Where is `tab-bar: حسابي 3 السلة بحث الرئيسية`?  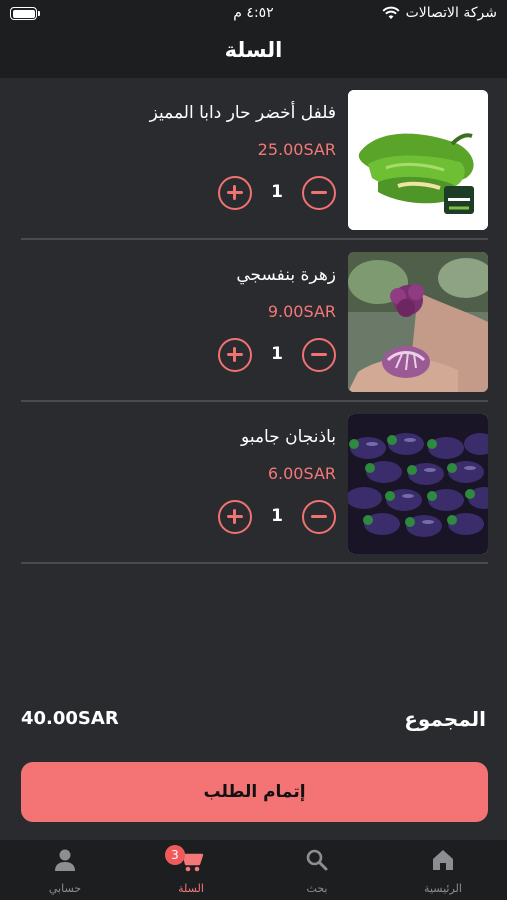 tab-bar: حسابي 3 السلة بحث الرئيسية is located at coordinates (253, 870).